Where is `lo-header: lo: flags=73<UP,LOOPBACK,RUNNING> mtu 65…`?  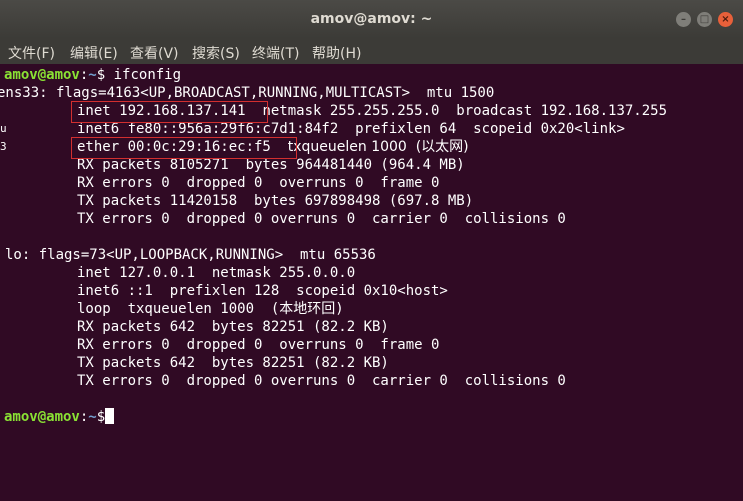
lo-header: lo: flags=73<UP,LOOPBACK,RUNNING> mtu 65… is located at coordinates (190, 255).